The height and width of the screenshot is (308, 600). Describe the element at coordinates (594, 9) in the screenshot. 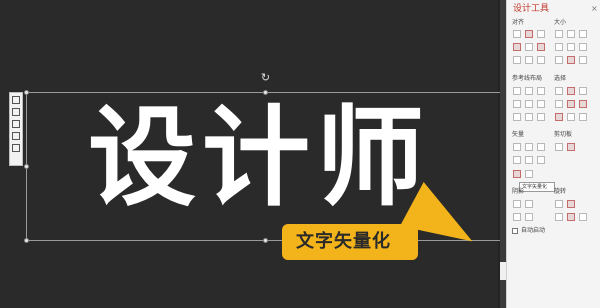

I see `close-icon: ×` at that location.